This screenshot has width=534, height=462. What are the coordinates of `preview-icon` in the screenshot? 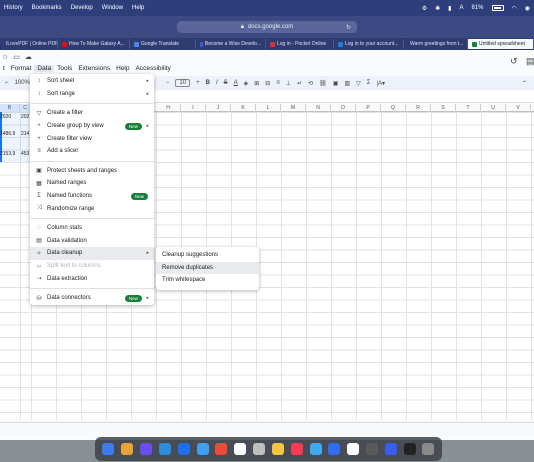 It's located at (259, 449).